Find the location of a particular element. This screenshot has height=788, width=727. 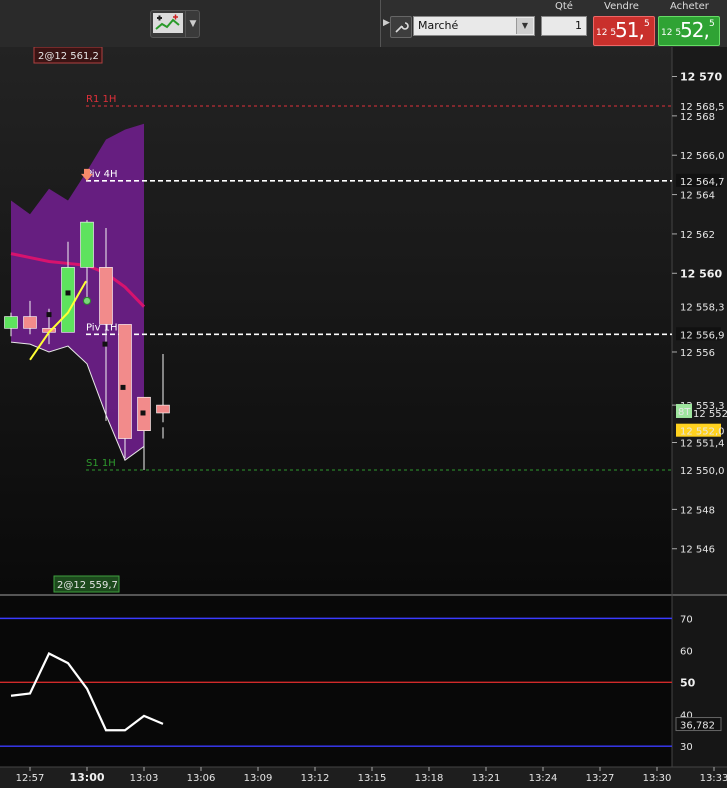

sell-label: Vendre is located at coordinates (621, 6).